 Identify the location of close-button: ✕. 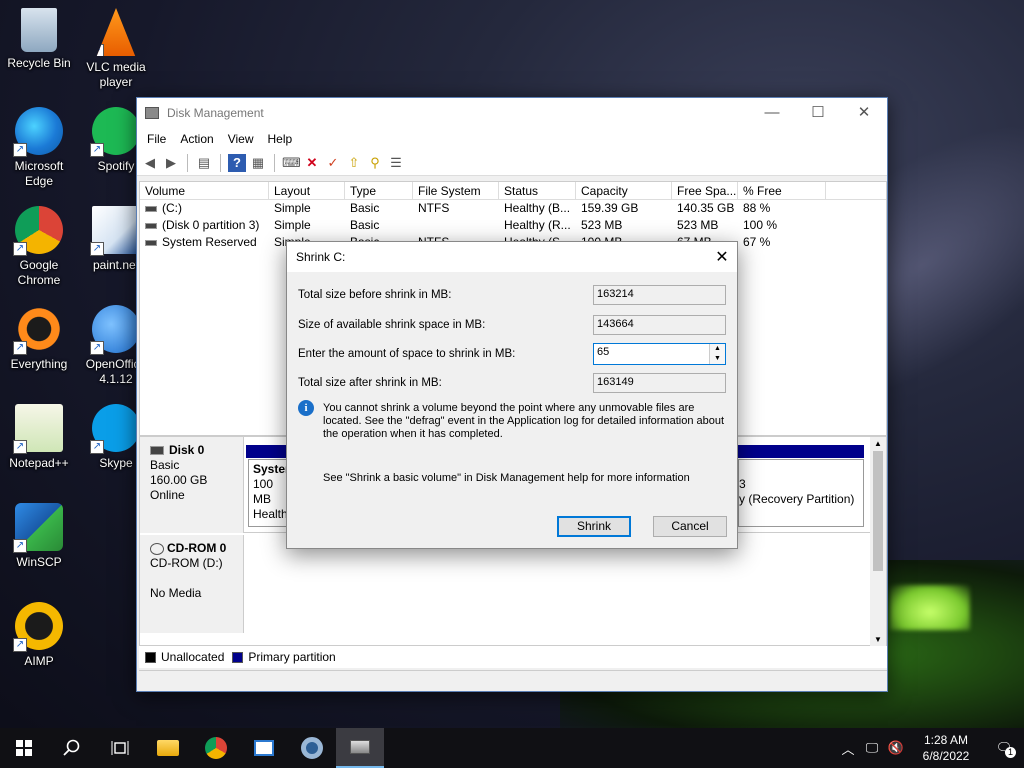
(864, 113).